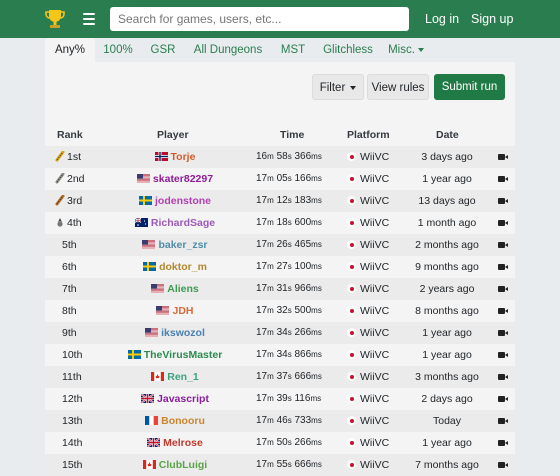  I want to click on player-cell: skater82297, so click(175, 179).